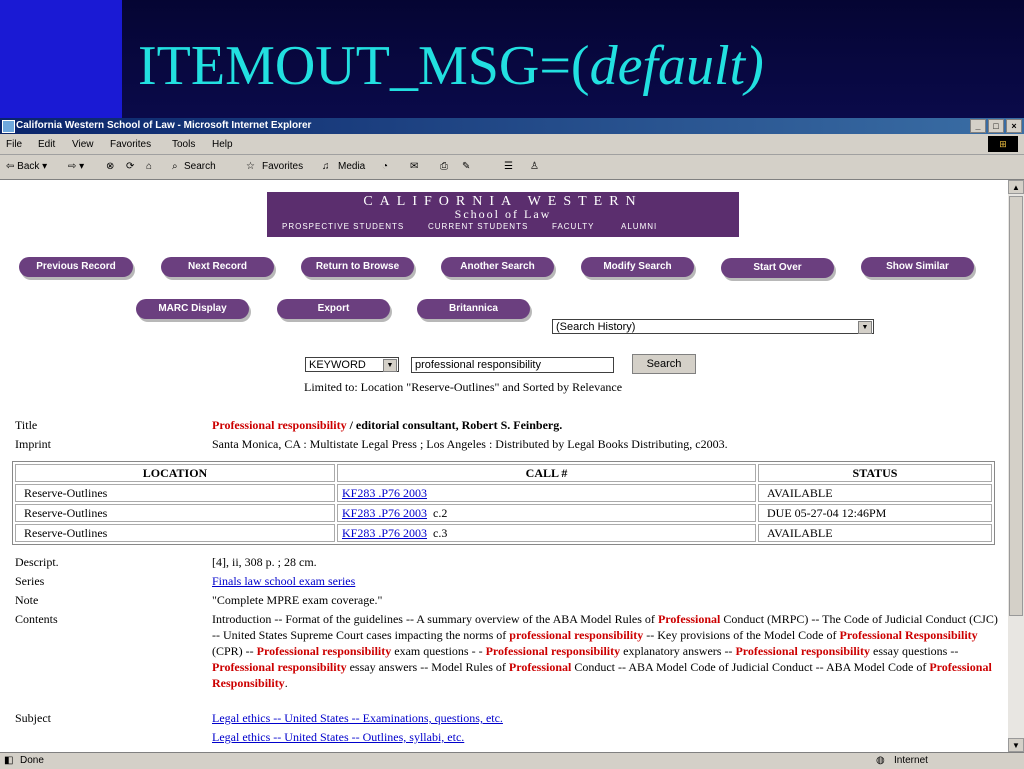 The width and height of the screenshot is (1024, 769). What do you see at coordinates (1016, 406) in the screenshot?
I see `scrollbar-thumb` at bounding box center [1016, 406].